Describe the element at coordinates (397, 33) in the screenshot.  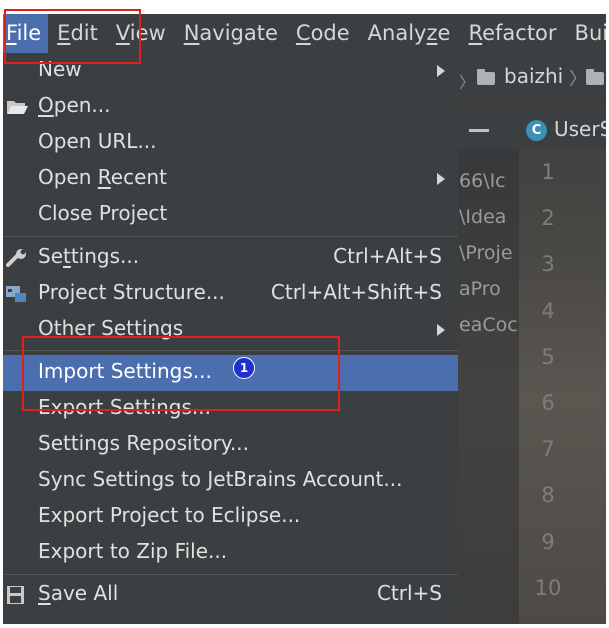
I see `menu-analyze-label-head: Analy` at that location.